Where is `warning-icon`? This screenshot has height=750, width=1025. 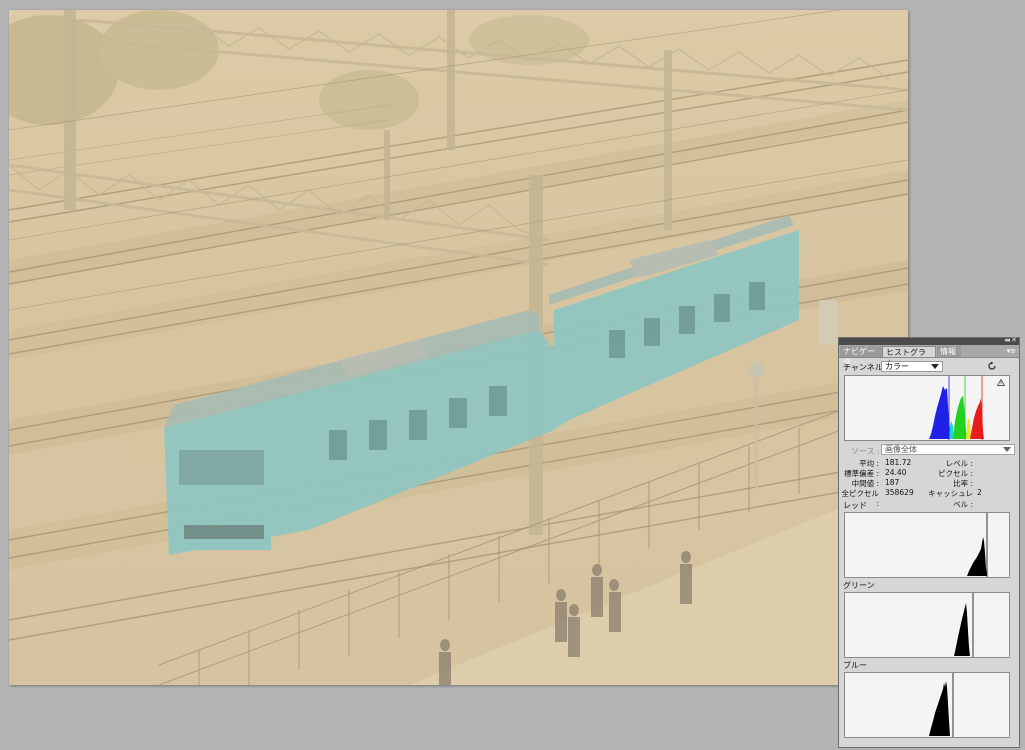 warning-icon is located at coordinates (1001, 382).